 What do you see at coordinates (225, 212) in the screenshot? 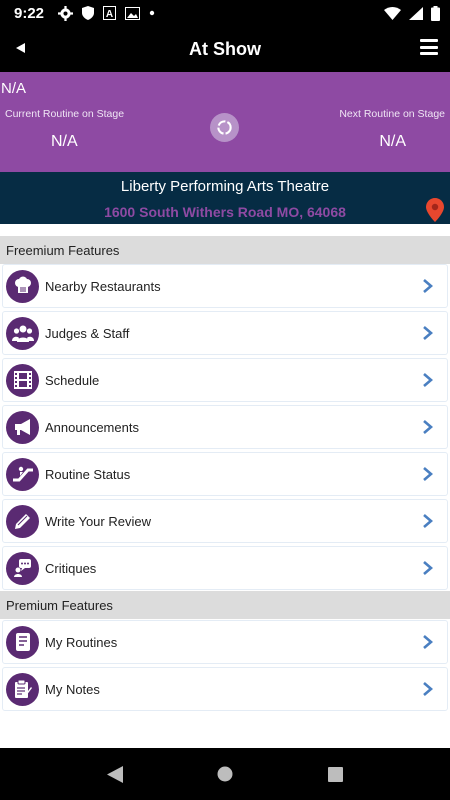
I see `venue-address: 1600 South Withers Road MO, 64068` at bounding box center [225, 212].